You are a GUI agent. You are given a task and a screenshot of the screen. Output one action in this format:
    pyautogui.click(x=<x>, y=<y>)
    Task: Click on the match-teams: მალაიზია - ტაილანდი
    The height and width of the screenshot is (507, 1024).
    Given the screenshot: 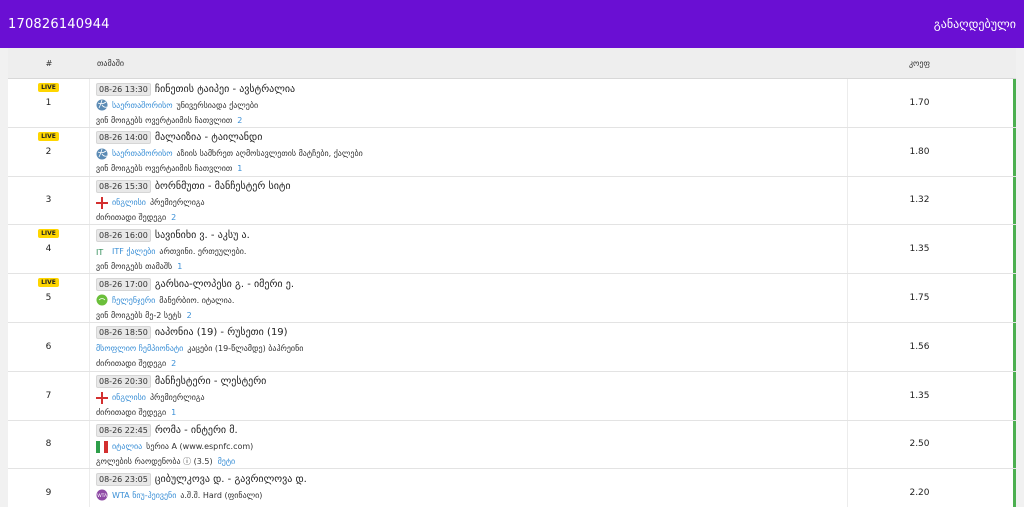 What is the action you would take?
    pyautogui.click(x=209, y=137)
    